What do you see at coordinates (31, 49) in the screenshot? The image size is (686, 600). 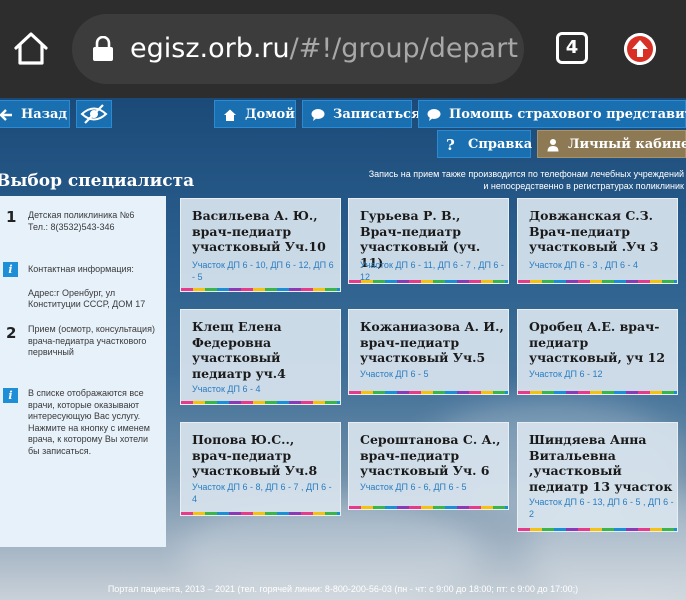 I see `home-icon` at bounding box center [31, 49].